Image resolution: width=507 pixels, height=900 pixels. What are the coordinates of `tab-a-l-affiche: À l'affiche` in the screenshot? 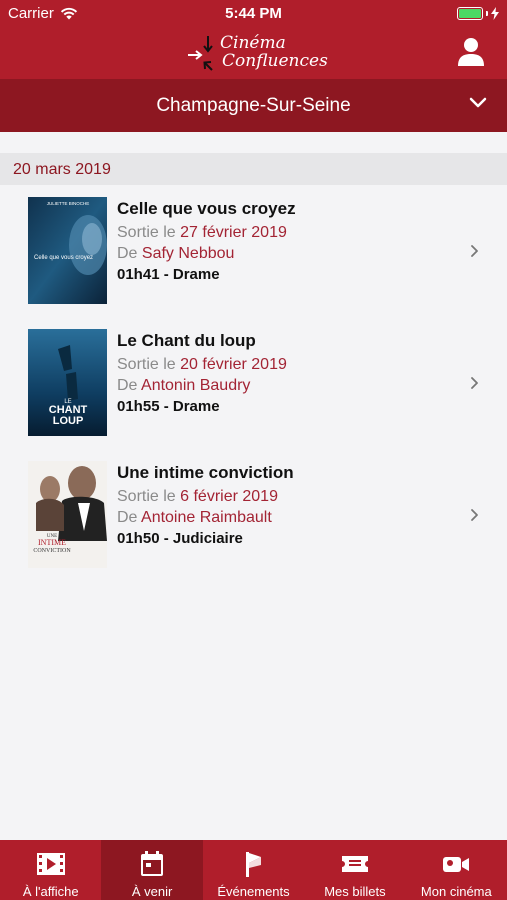 It's located at (50, 870).